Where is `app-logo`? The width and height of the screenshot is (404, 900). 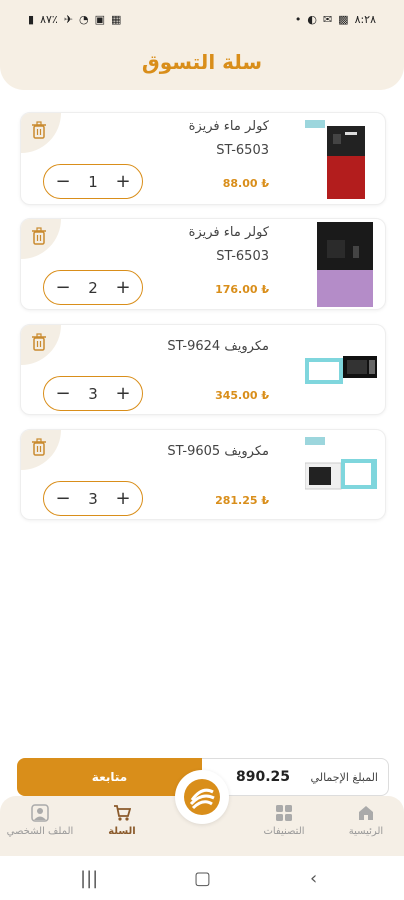
app-logo is located at coordinates (202, 797).